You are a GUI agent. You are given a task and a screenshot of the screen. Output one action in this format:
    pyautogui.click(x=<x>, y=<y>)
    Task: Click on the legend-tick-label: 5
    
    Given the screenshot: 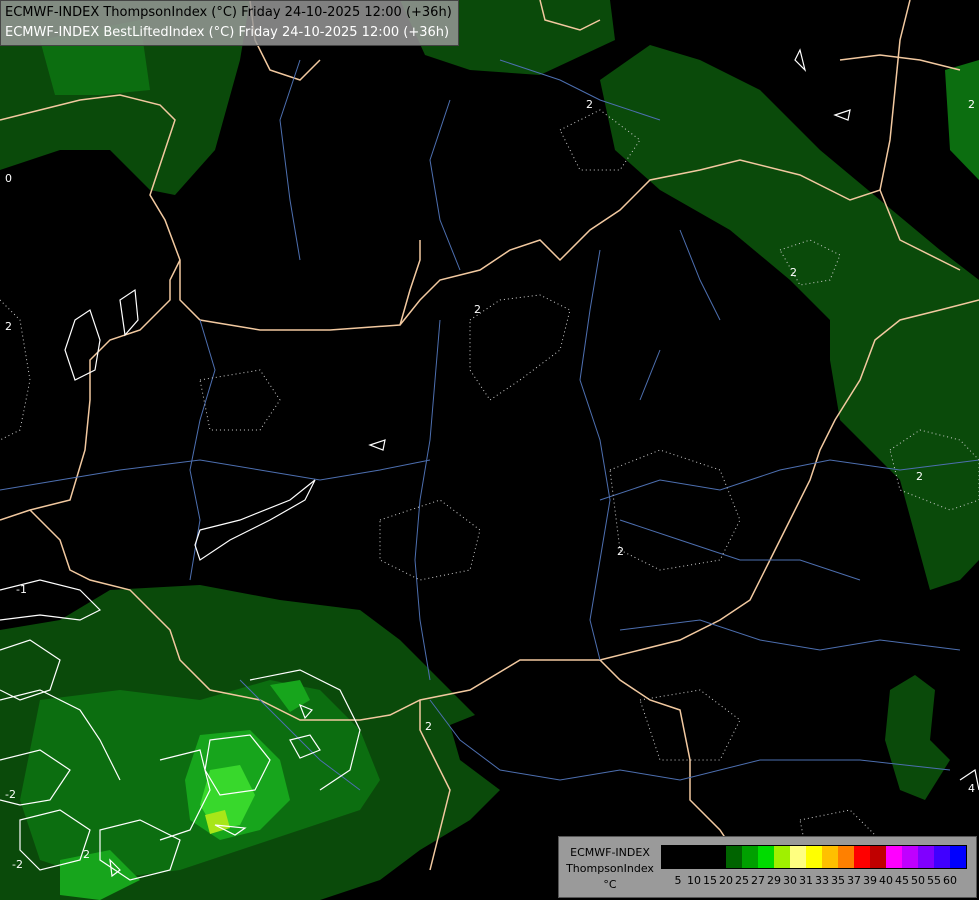 What is the action you would take?
    pyautogui.click(x=678, y=880)
    